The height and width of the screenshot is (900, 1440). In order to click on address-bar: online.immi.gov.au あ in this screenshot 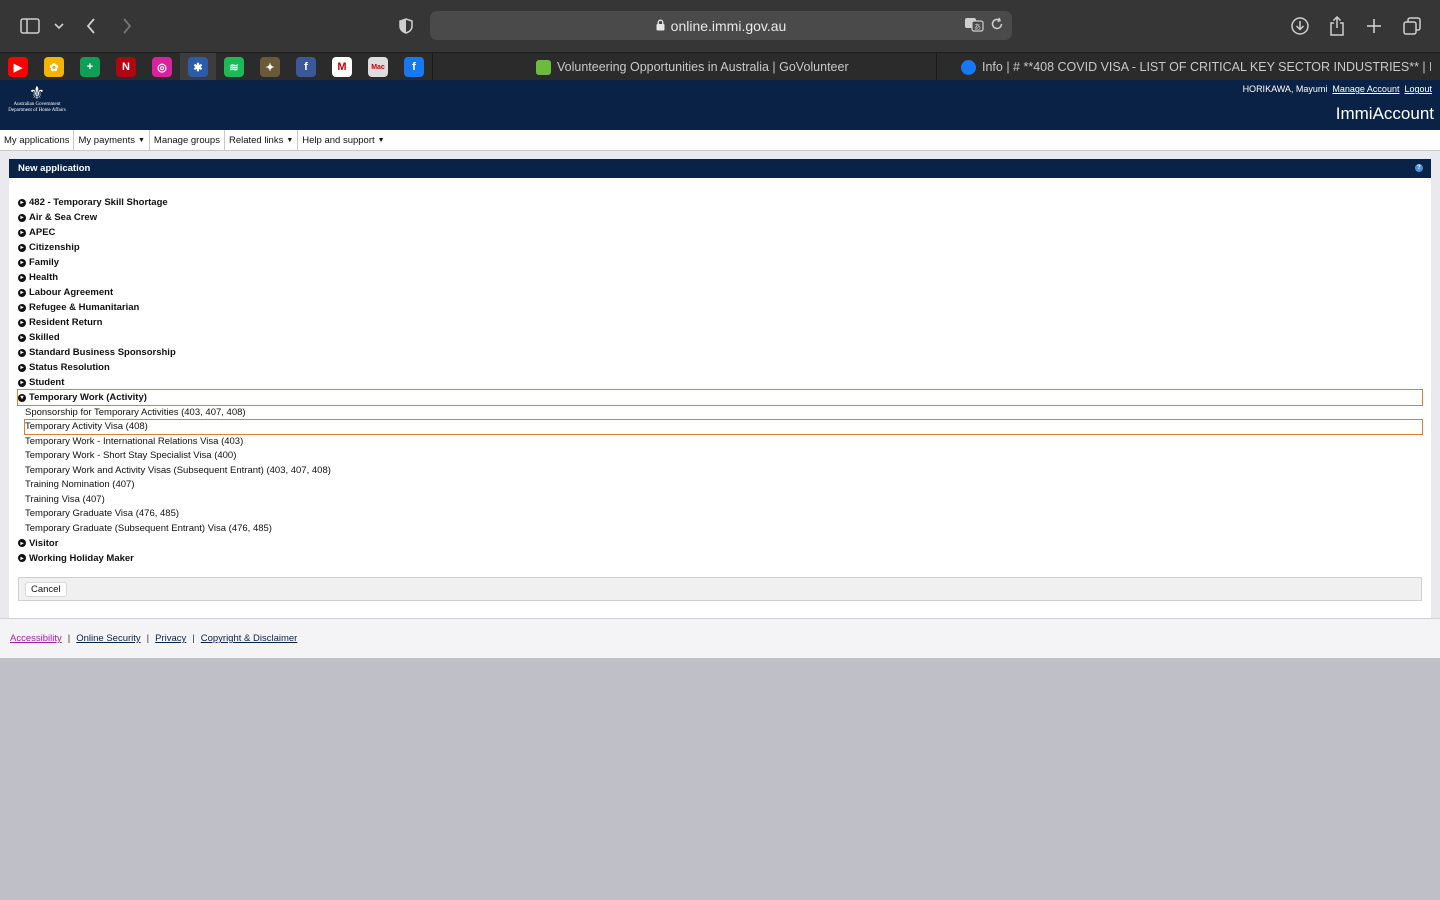, I will do `click(721, 25)`.